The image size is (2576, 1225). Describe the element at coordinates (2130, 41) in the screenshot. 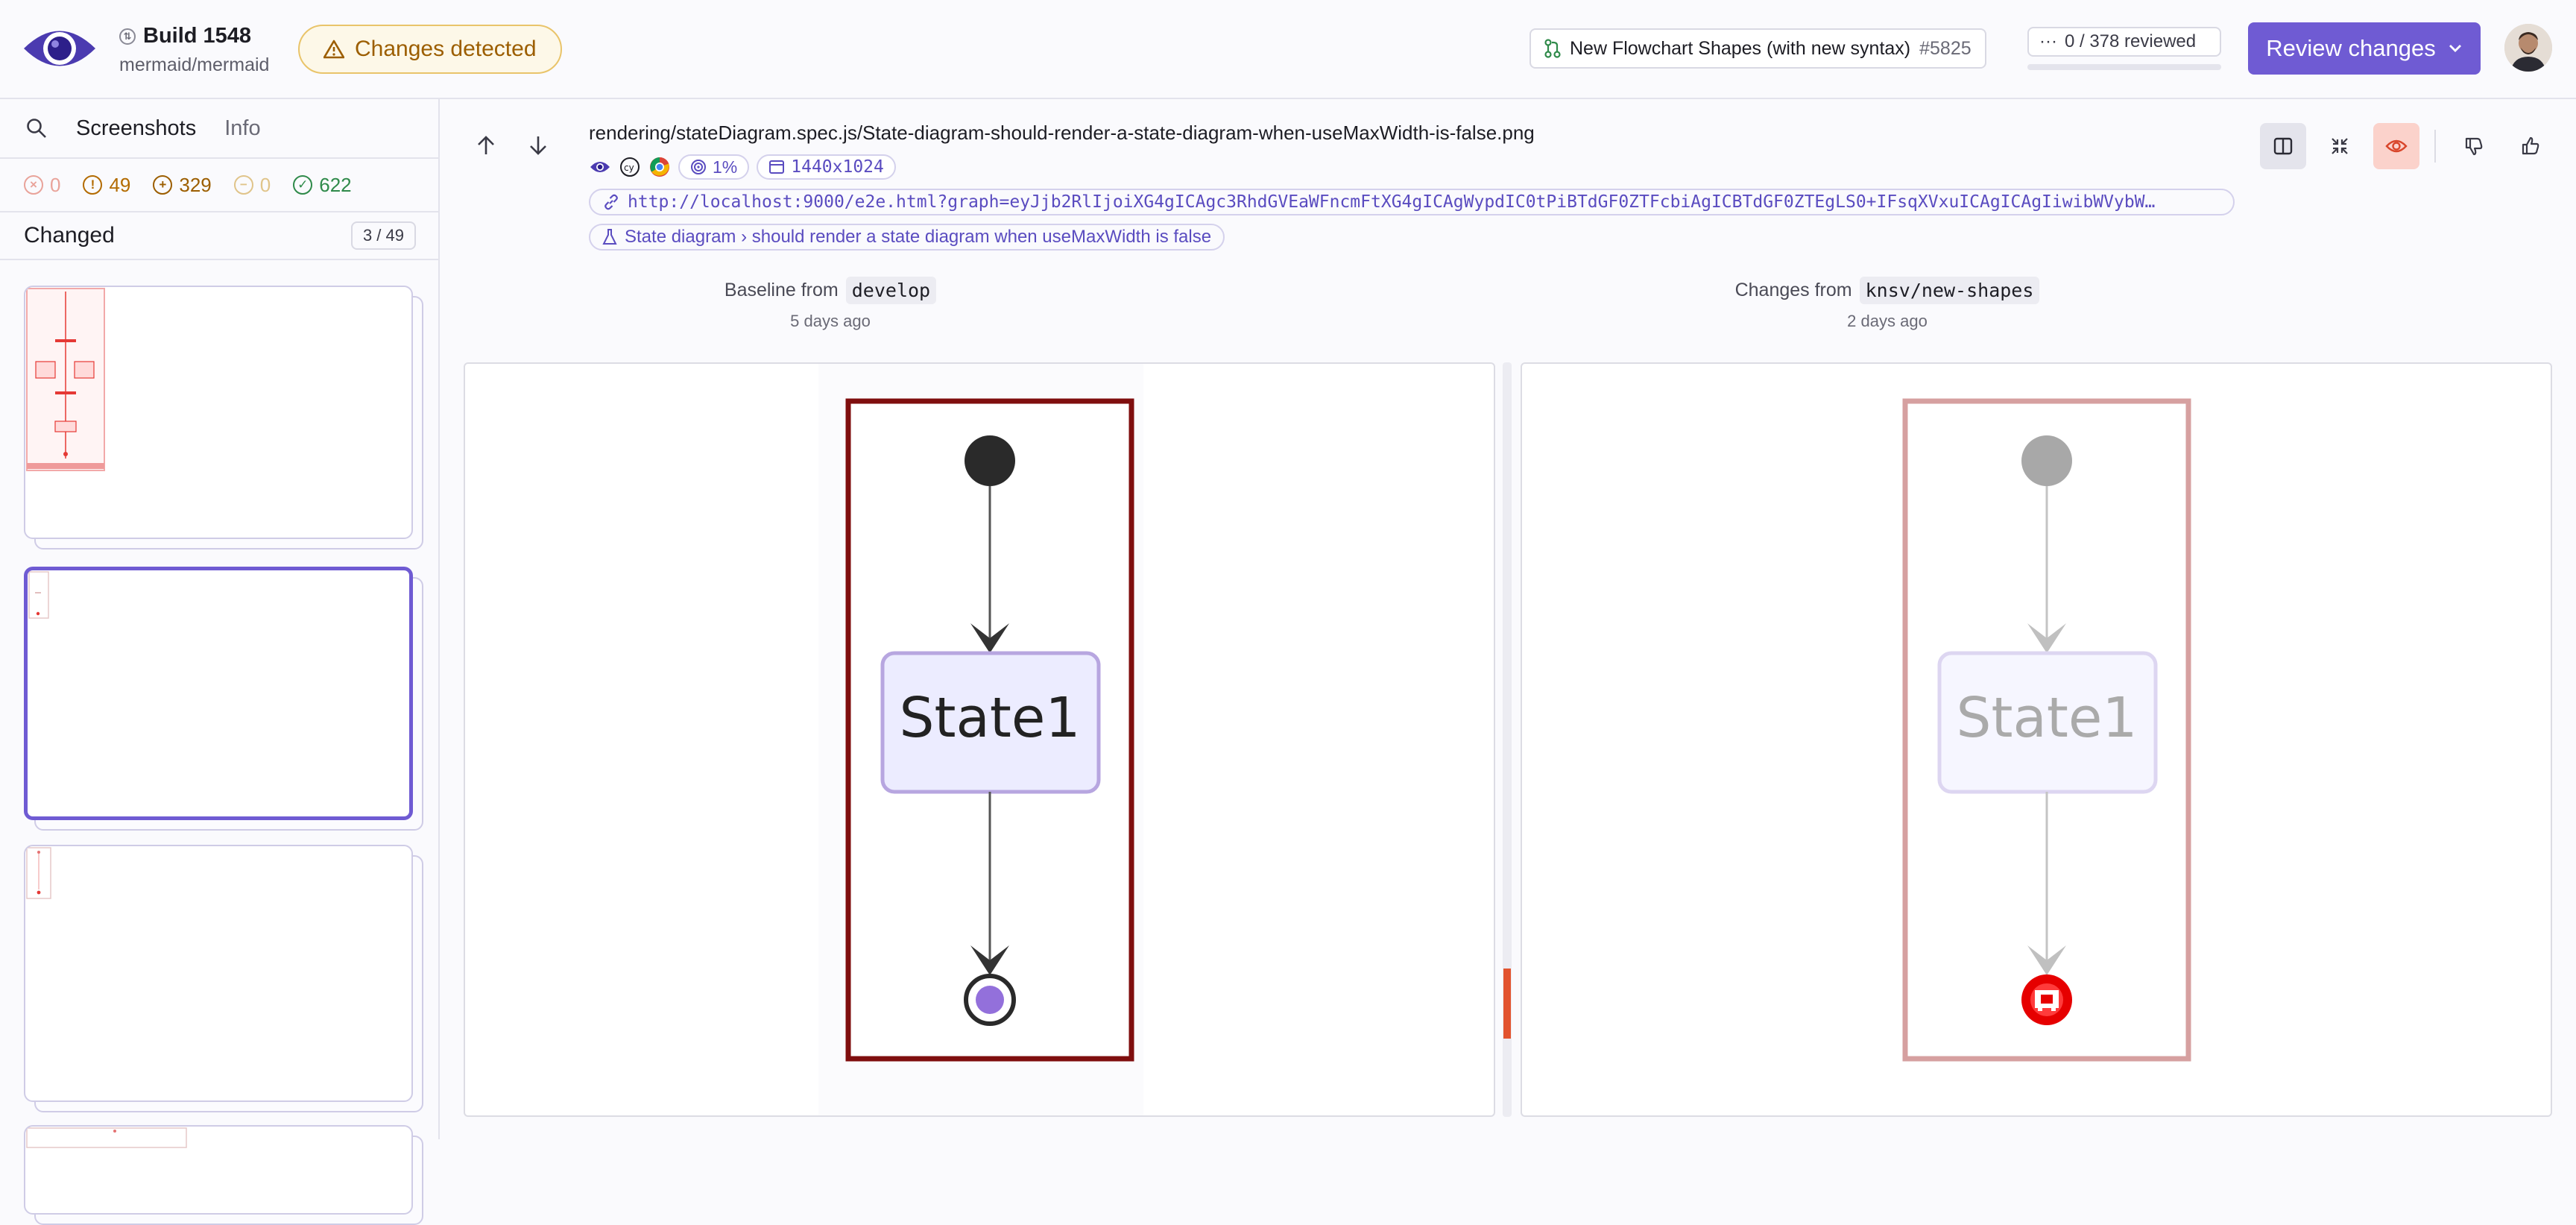

I see `review-count: 0 / 378 reviewed` at that location.